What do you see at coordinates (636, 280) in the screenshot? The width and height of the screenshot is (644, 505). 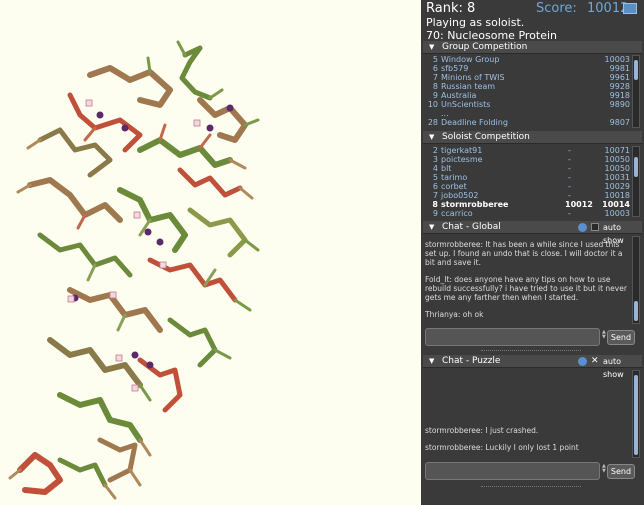 I see `chat-global-scrollbar` at bounding box center [636, 280].